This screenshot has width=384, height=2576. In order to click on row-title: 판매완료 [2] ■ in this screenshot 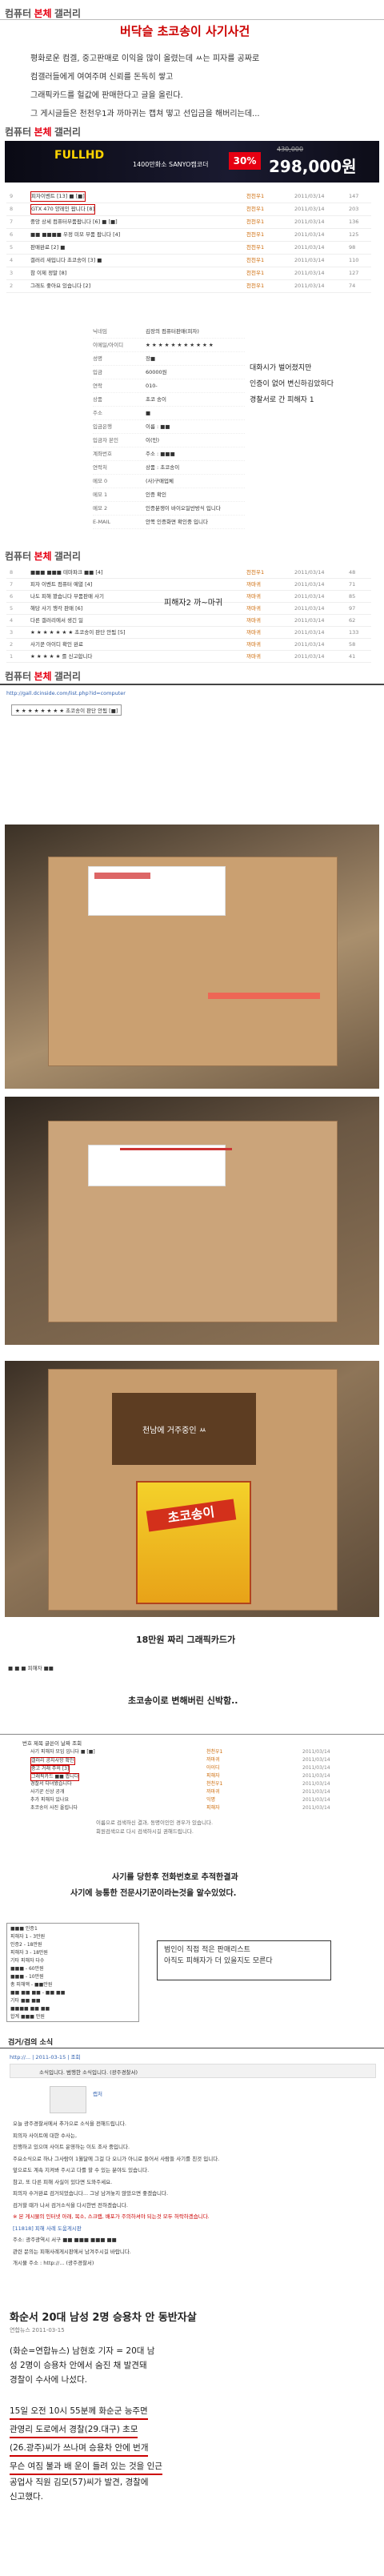, I will do `click(47, 248)`.